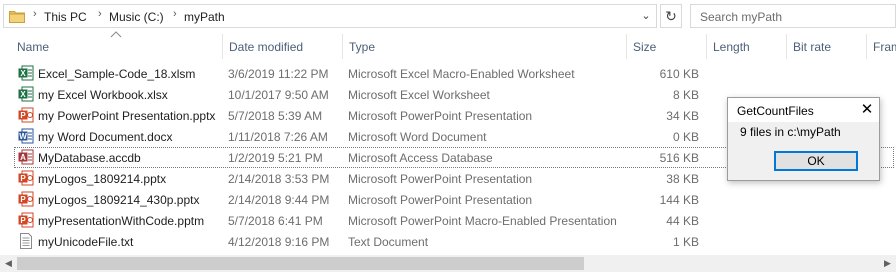 The image size is (896, 272). I want to click on file-date-modified: 10/1/2017 9:50 AM, so click(278, 95).